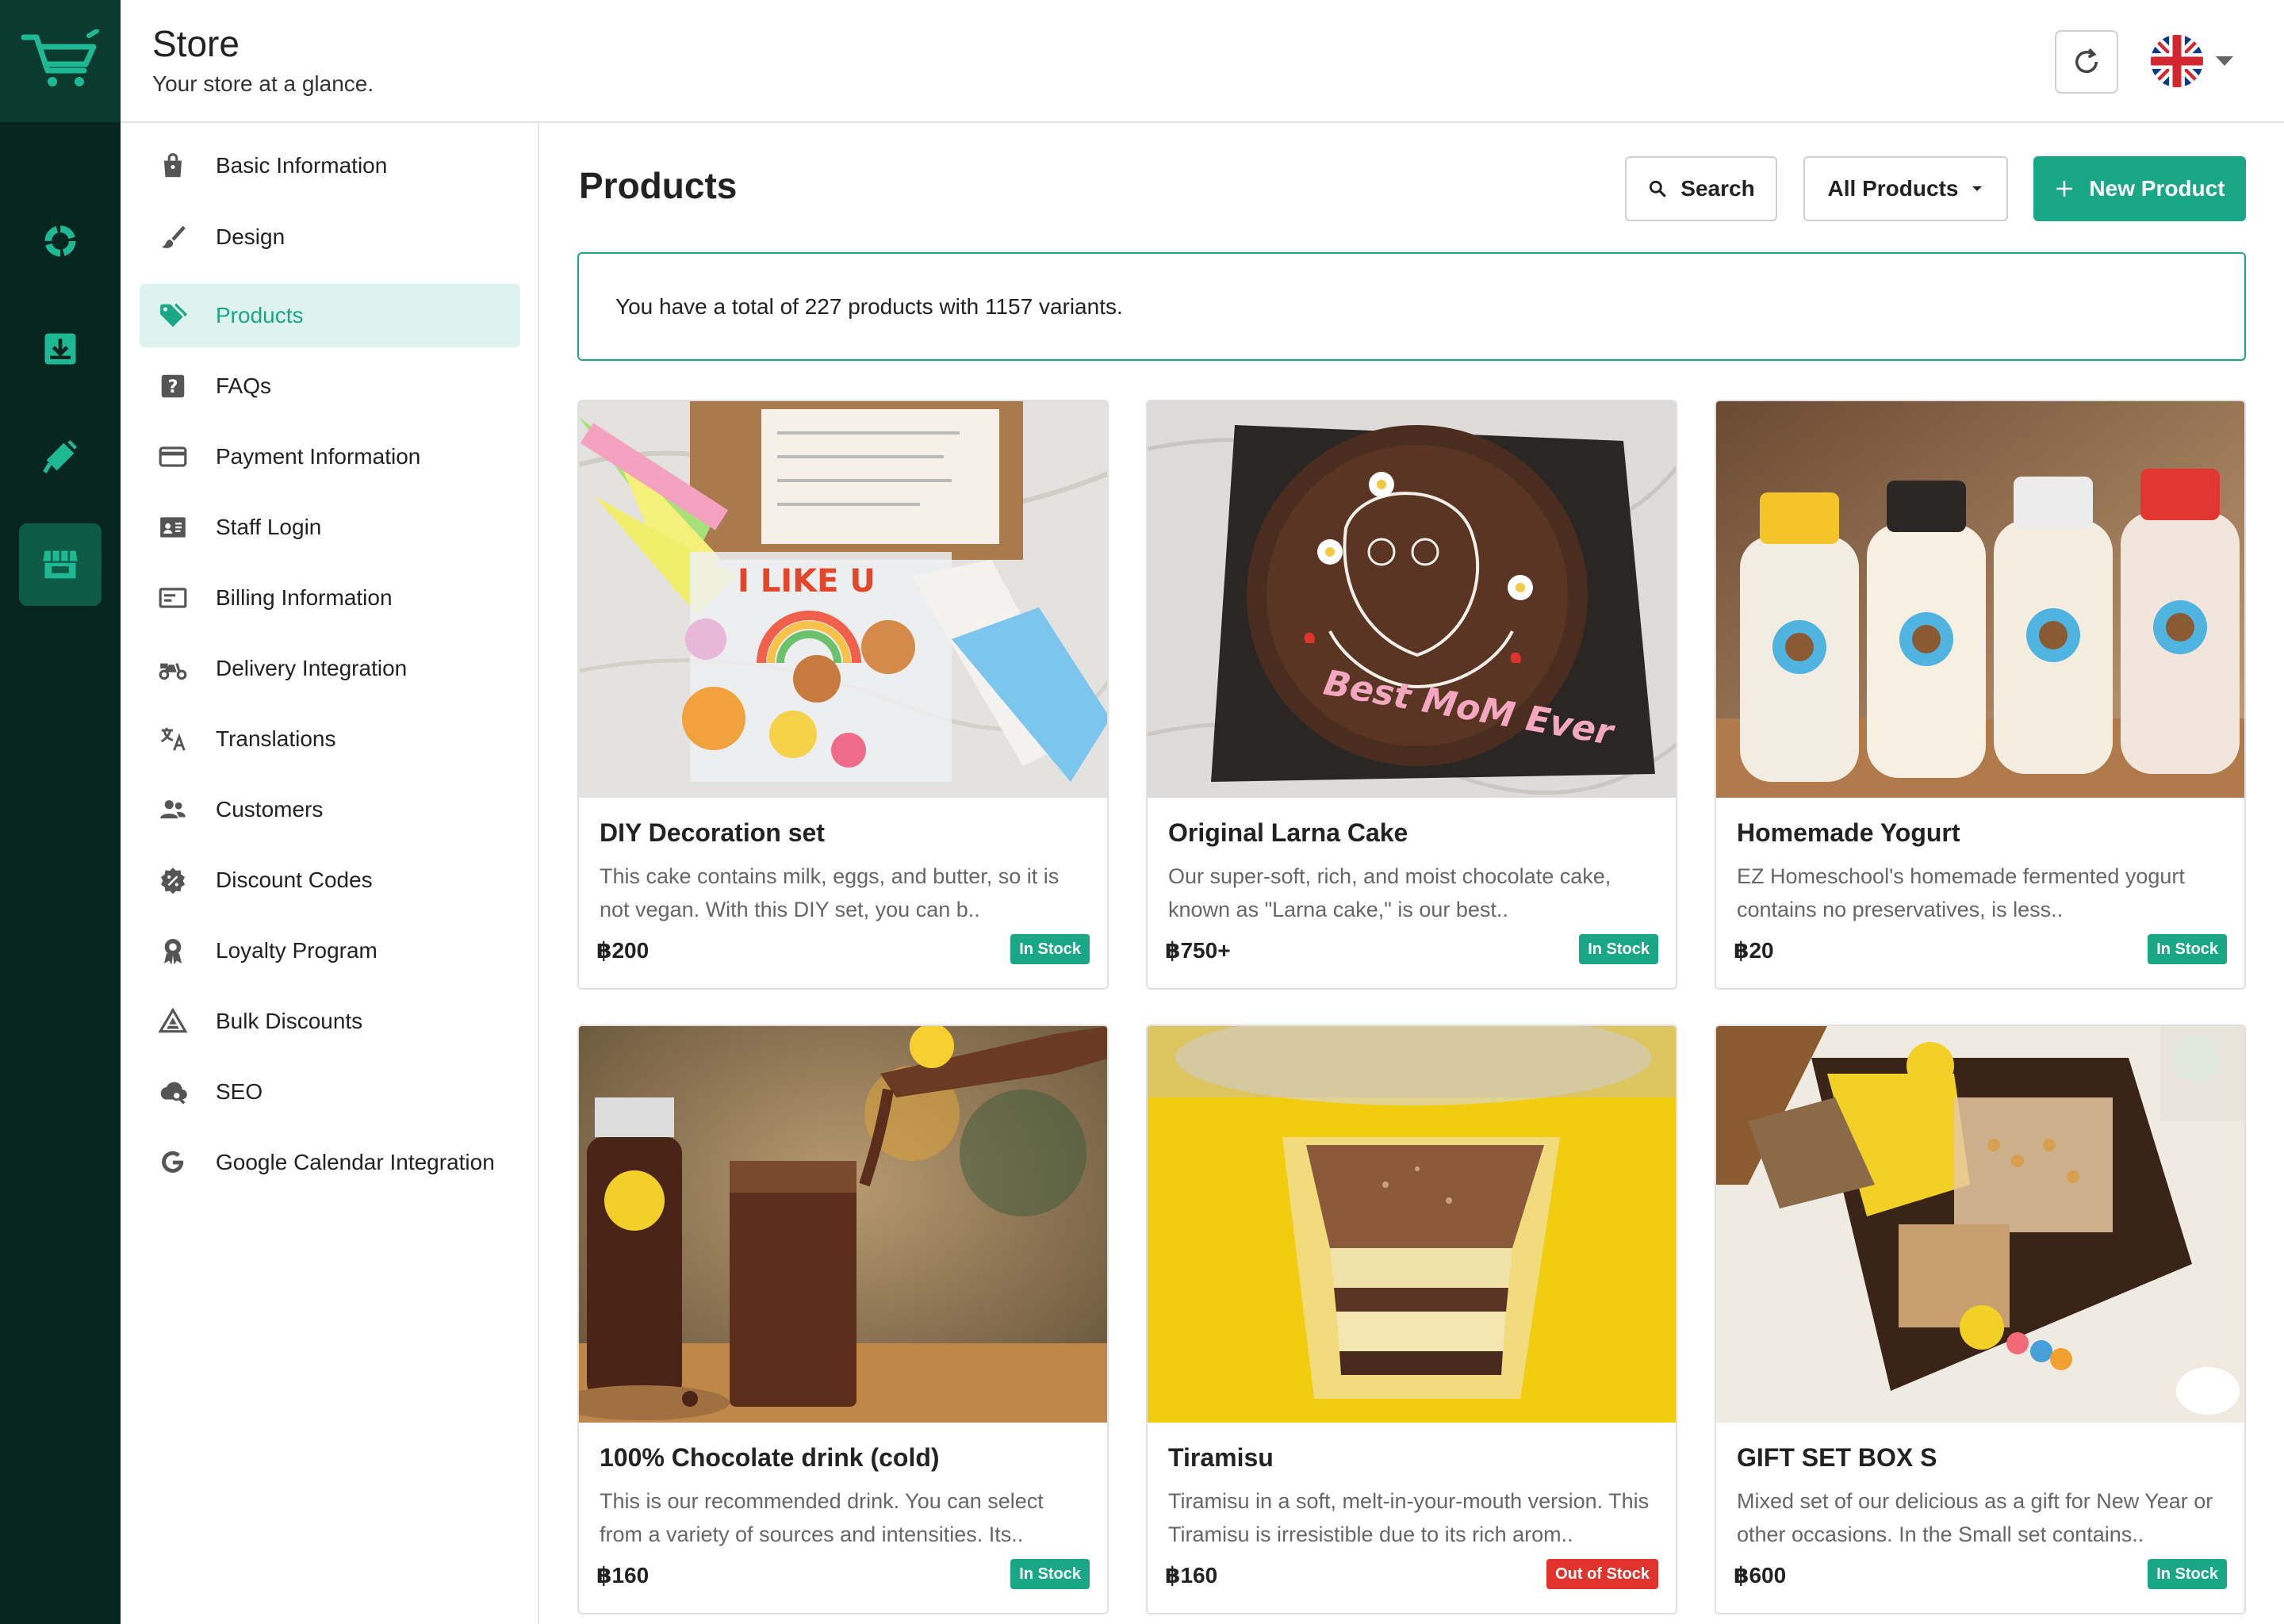 This screenshot has width=2284, height=1624. I want to click on sidebar-item-products: Products, so click(330, 315).